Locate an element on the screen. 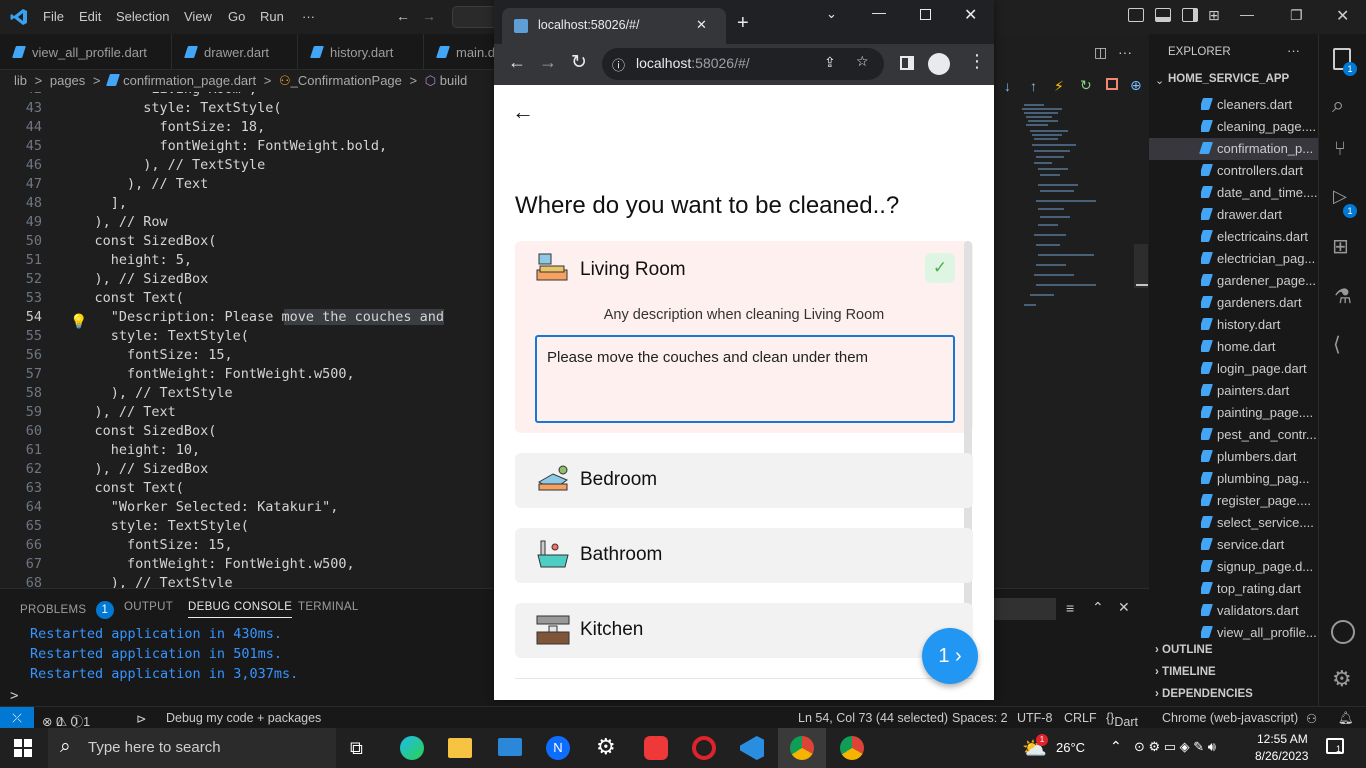  show-hidden-icons-icon: ⌃ is located at coordinates (1116, 746).